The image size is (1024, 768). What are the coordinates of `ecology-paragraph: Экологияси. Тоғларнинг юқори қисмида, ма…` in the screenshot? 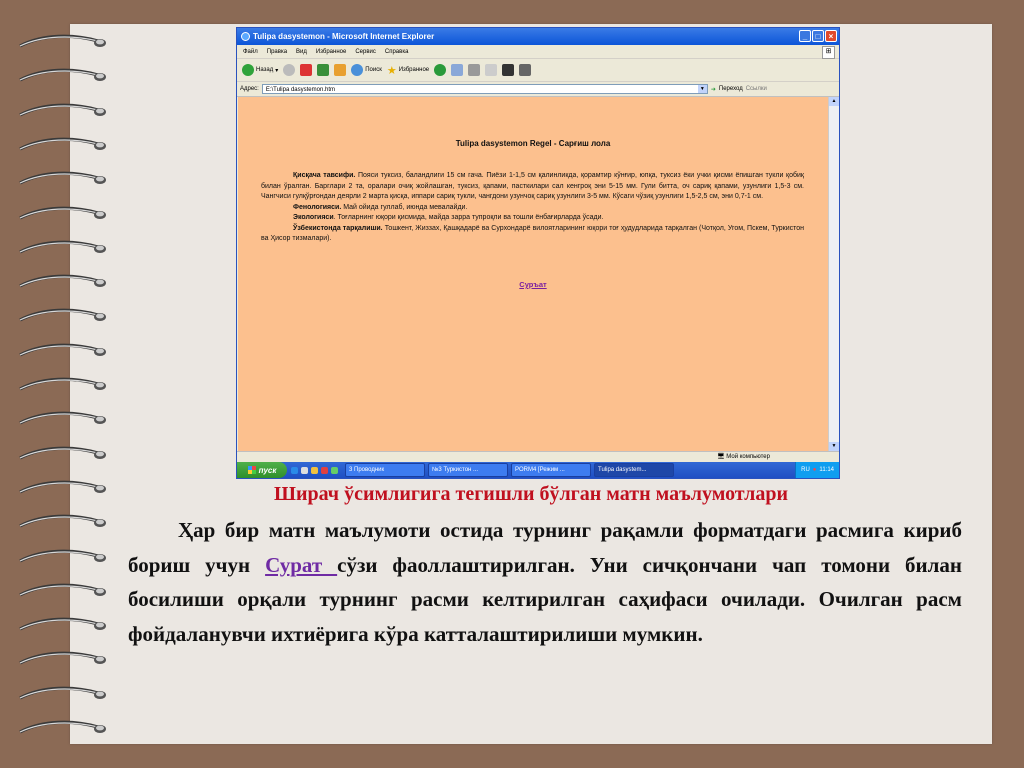 It's located at (448, 217).